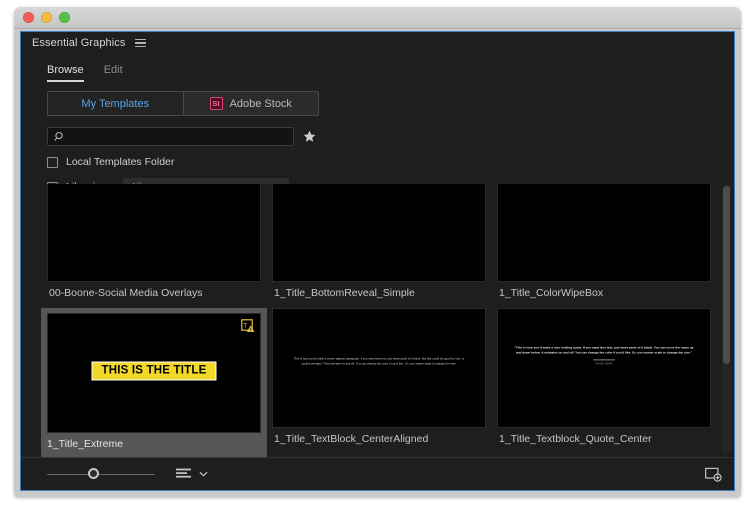 The image size is (755, 511). Describe the element at coordinates (260, 103) in the screenshot. I see `adobe-stock-label: Adobe Stock` at that location.